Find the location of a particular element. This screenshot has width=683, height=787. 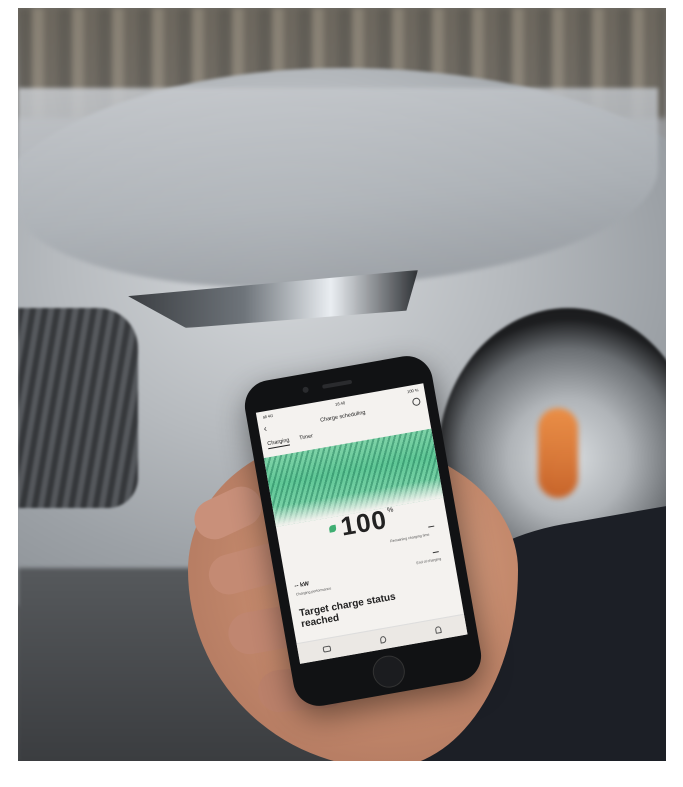

charging-power-value: -- kW is located at coordinates (302, 585).